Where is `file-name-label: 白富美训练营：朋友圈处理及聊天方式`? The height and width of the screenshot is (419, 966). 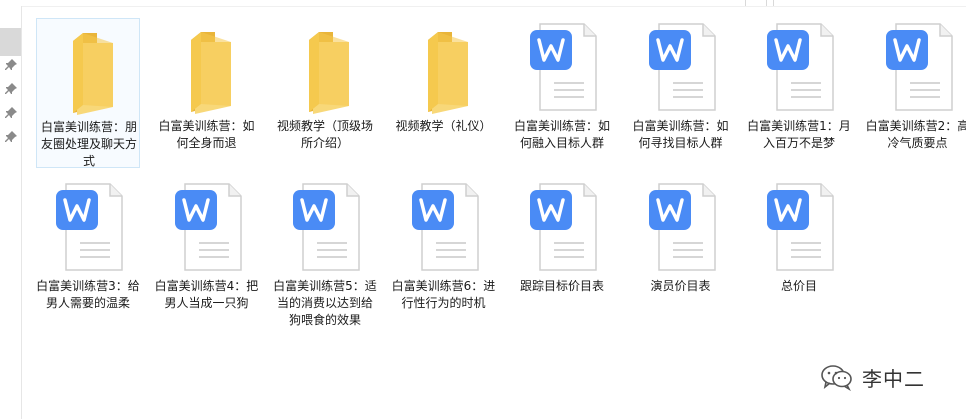 file-name-label: 白富美训练营：朋友圈处理及聊天方式 is located at coordinates (88, 144).